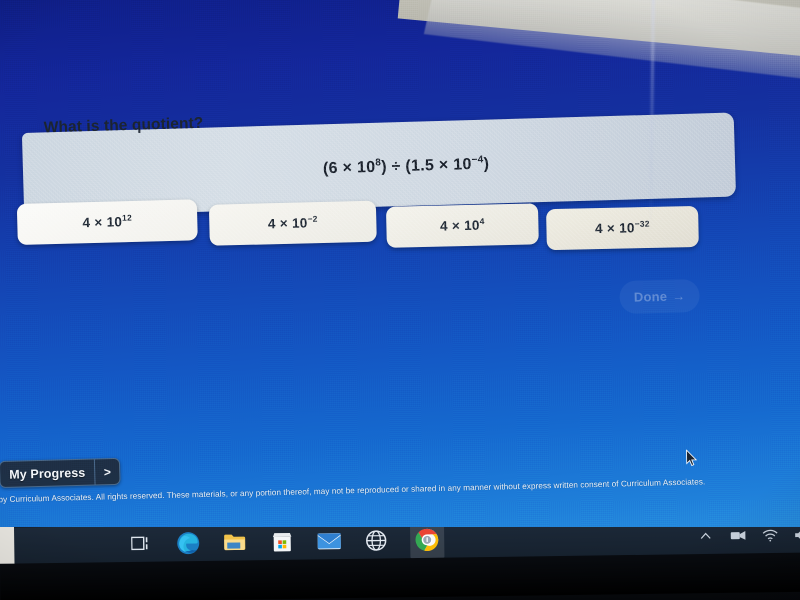 This screenshot has width=800, height=600. Describe the element at coordinates (691, 457) in the screenshot. I see `mouse-cursor` at that location.